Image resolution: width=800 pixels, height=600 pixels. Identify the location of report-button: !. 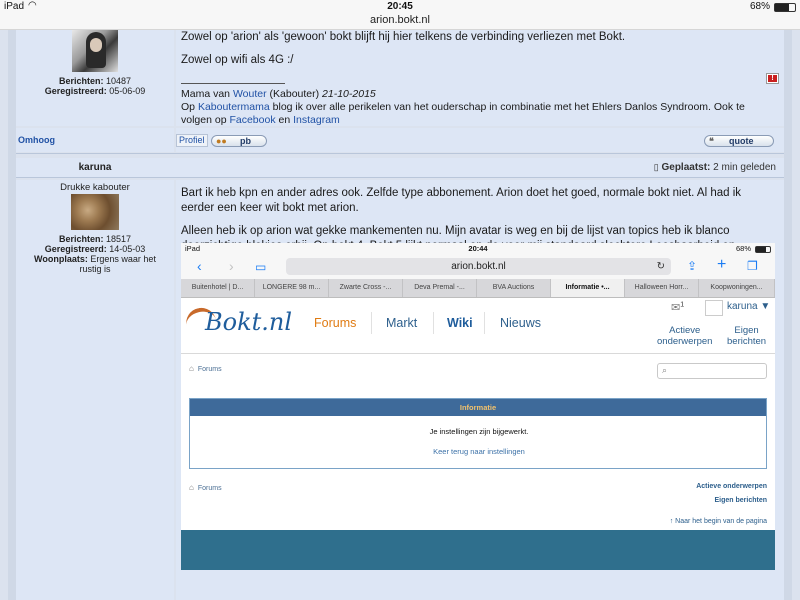
(772, 78).